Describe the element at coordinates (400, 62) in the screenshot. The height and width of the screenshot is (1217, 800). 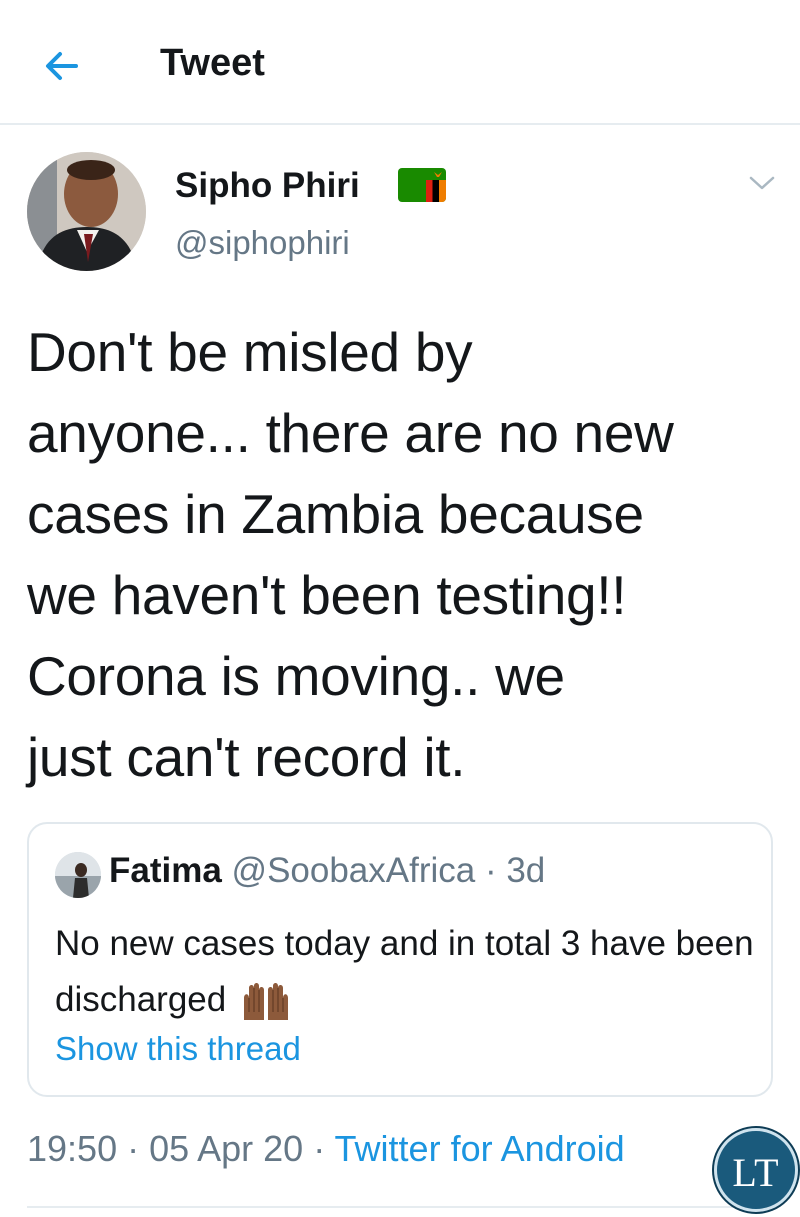
I see `top-bar: Tweet` at that location.